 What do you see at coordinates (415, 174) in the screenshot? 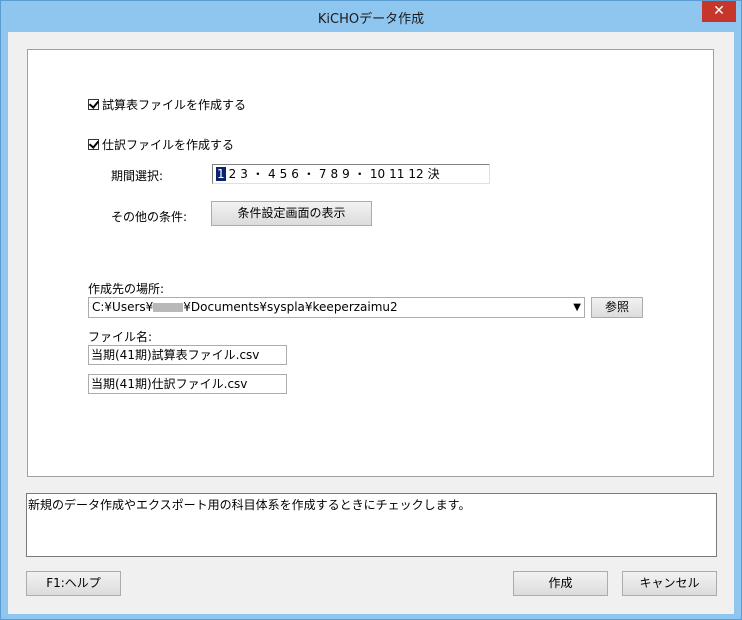
I see `period-option: 12` at bounding box center [415, 174].